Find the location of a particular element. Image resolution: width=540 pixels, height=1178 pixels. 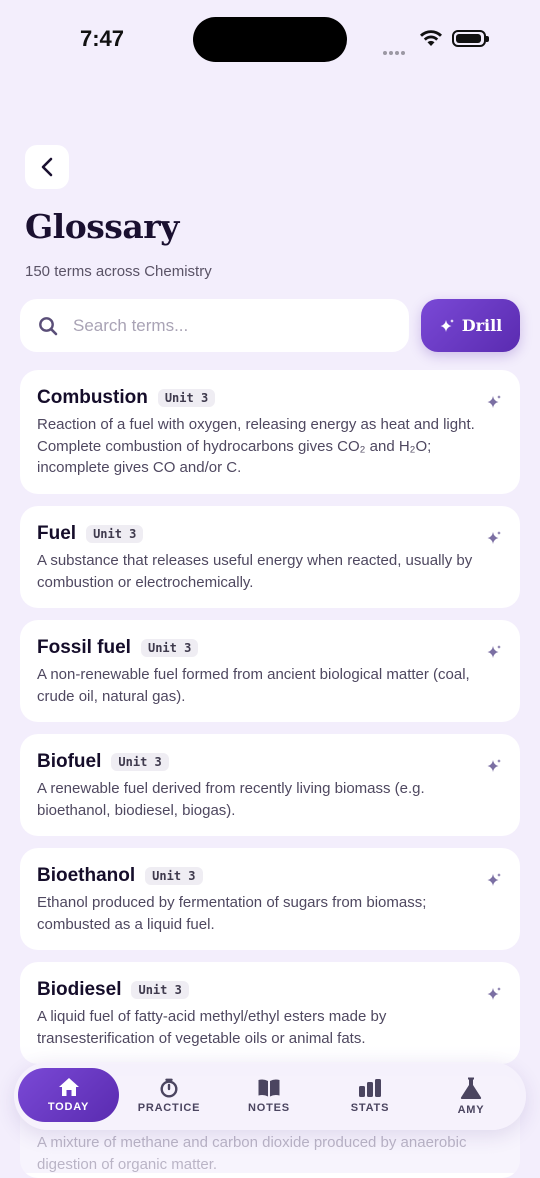

search-bar is located at coordinates (214, 325).